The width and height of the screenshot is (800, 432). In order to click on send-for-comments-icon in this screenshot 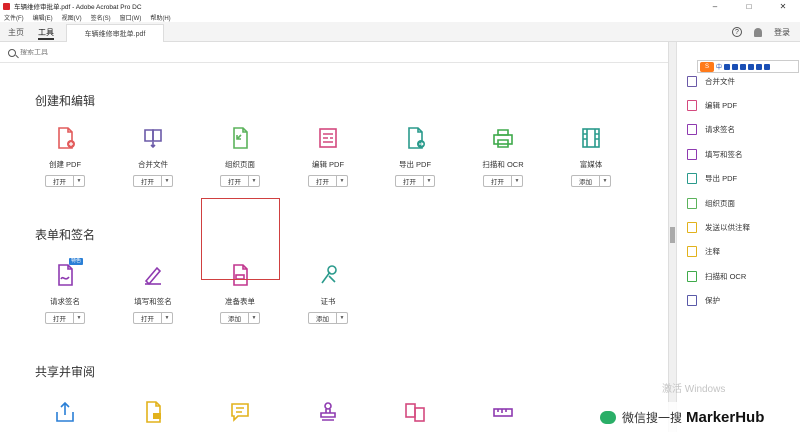, I will do `click(153, 412)`.